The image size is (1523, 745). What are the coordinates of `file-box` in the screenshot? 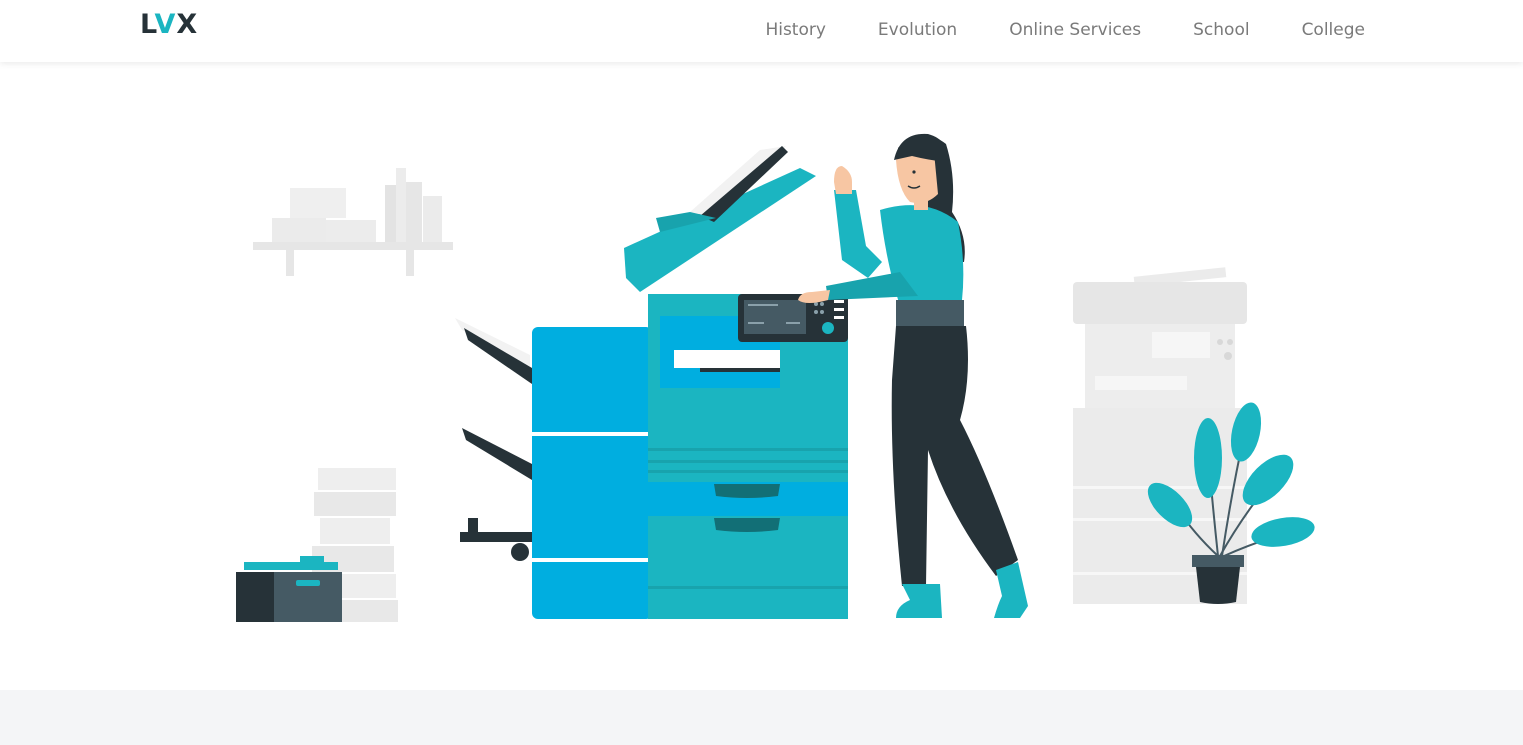 It's located at (289, 589).